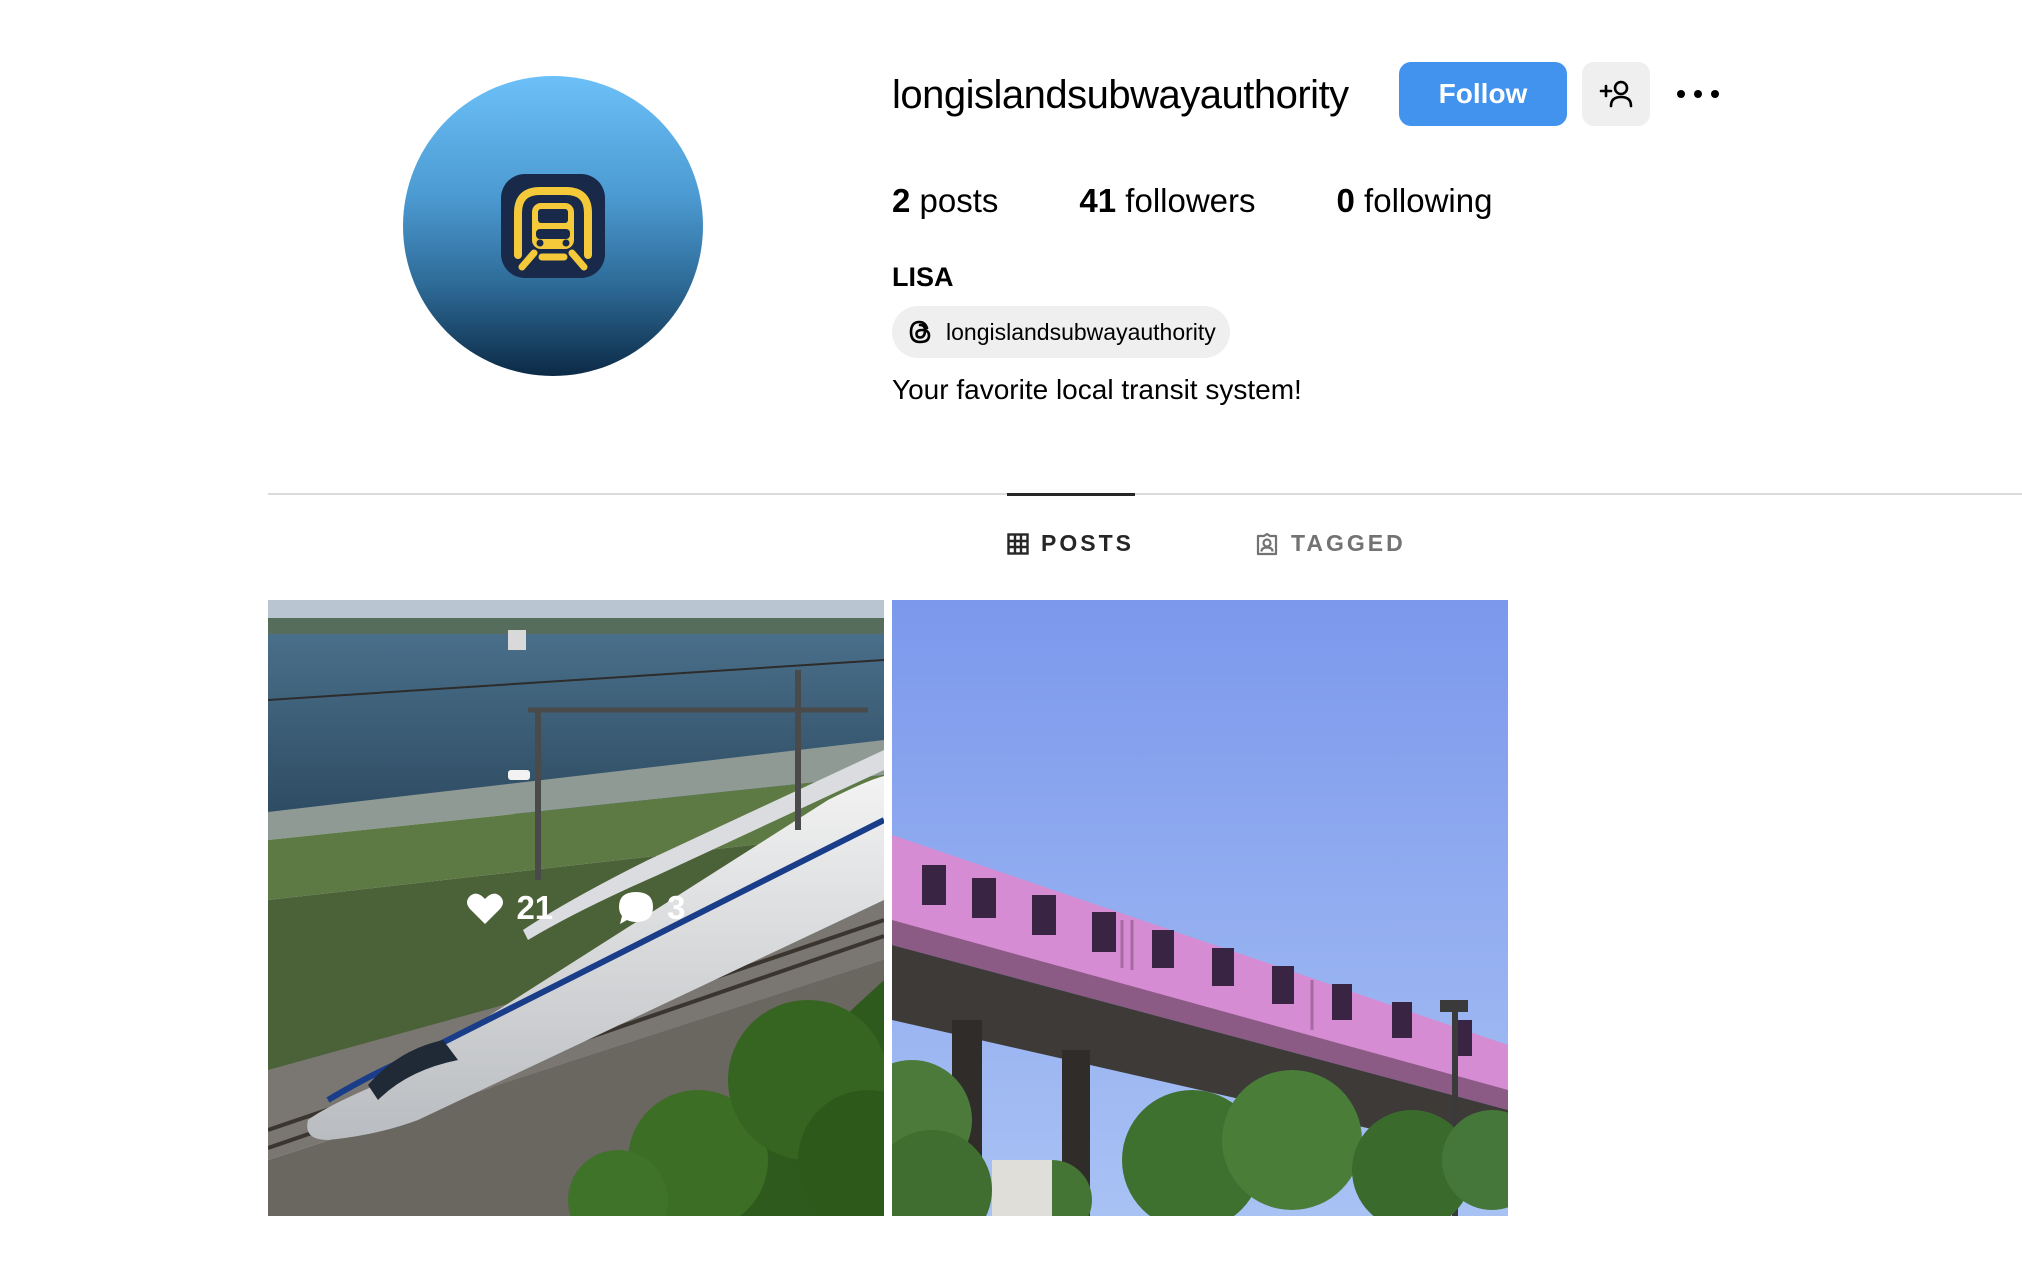 This screenshot has width=2022, height=1280. Describe the element at coordinates (636, 908) in the screenshot. I see `comment-icon` at that location.